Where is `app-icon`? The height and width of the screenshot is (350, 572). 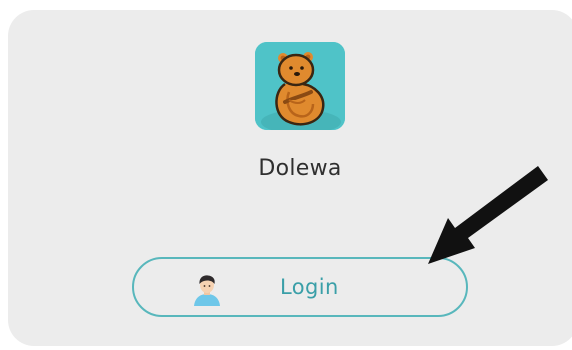 app-icon is located at coordinates (300, 86).